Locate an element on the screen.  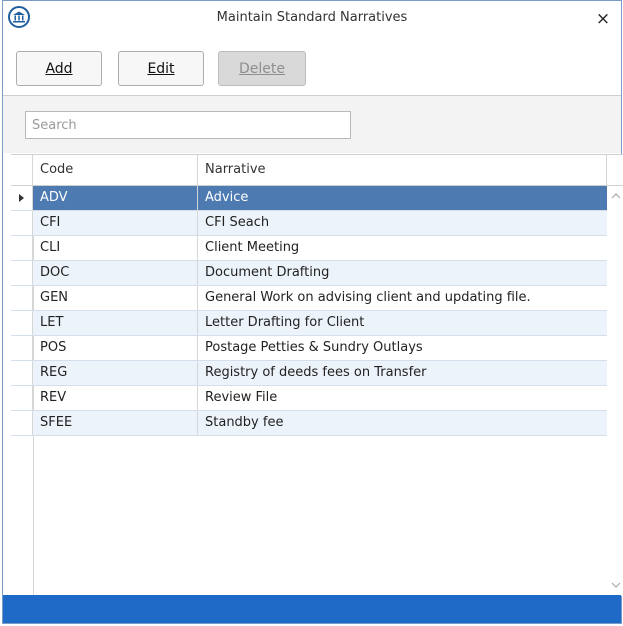
cell-narrative: CFI Seach is located at coordinates (402, 223).